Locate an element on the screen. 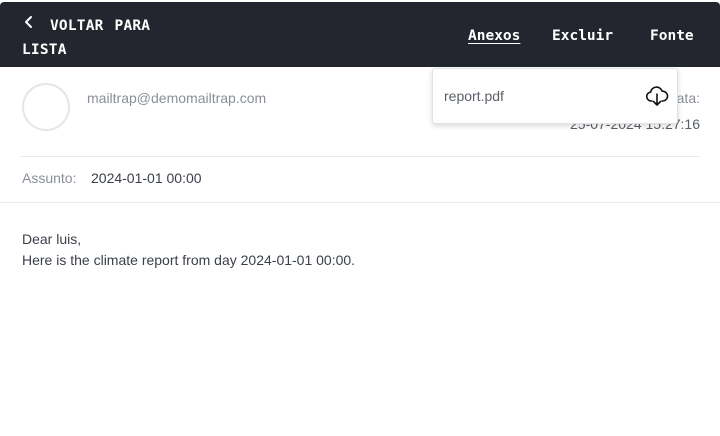 The height and width of the screenshot is (436, 720). attachments-dropdown: report.pdf is located at coordinates (555, 96).